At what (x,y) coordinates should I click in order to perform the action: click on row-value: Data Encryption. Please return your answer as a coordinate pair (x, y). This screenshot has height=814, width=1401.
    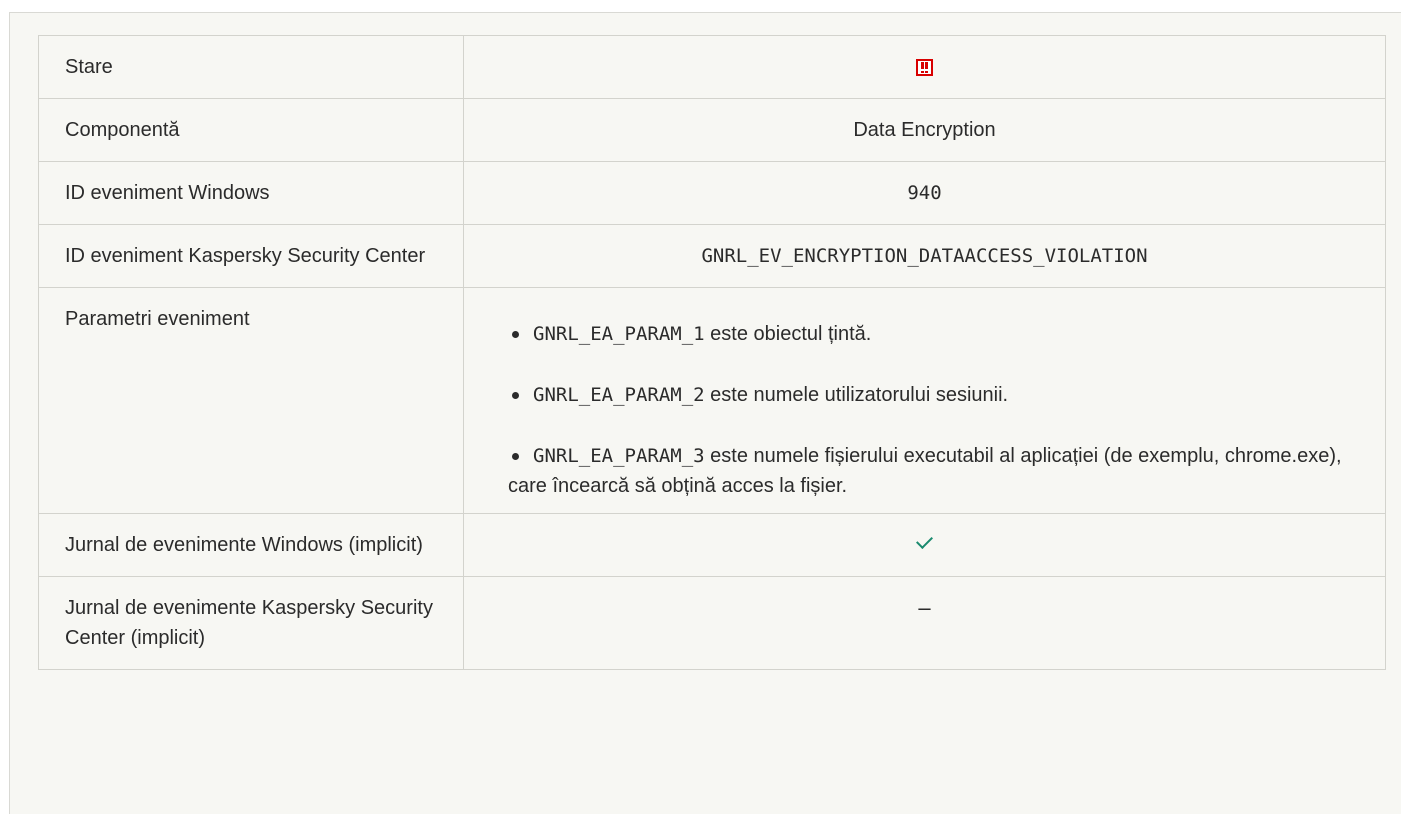
    Looking at the image, I should click on (924, 130).